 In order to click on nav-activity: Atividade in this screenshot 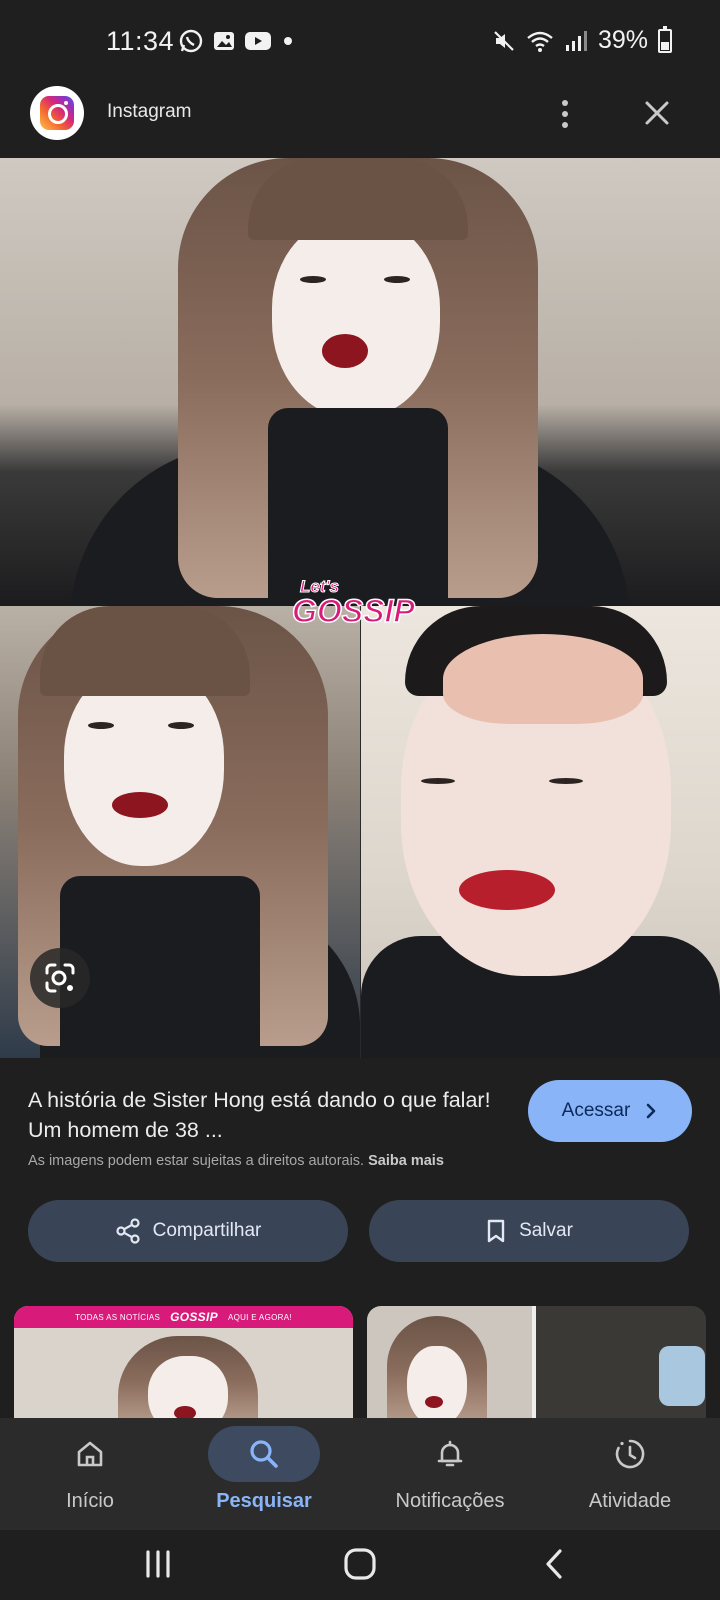, I will do `click(630, 1474)`.